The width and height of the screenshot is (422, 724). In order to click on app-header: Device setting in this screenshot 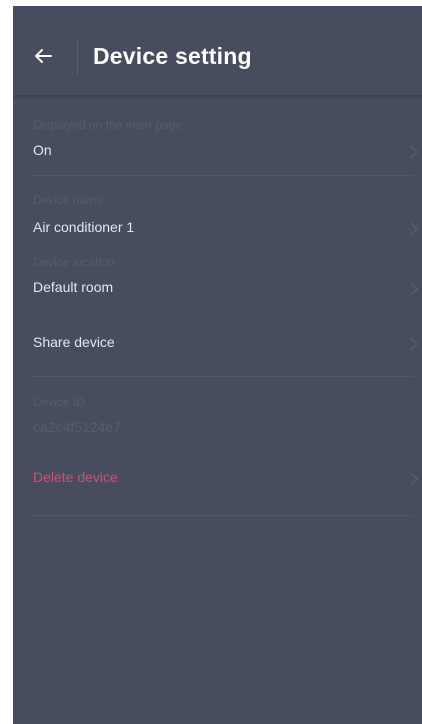, I will do `click(217, 50)`.